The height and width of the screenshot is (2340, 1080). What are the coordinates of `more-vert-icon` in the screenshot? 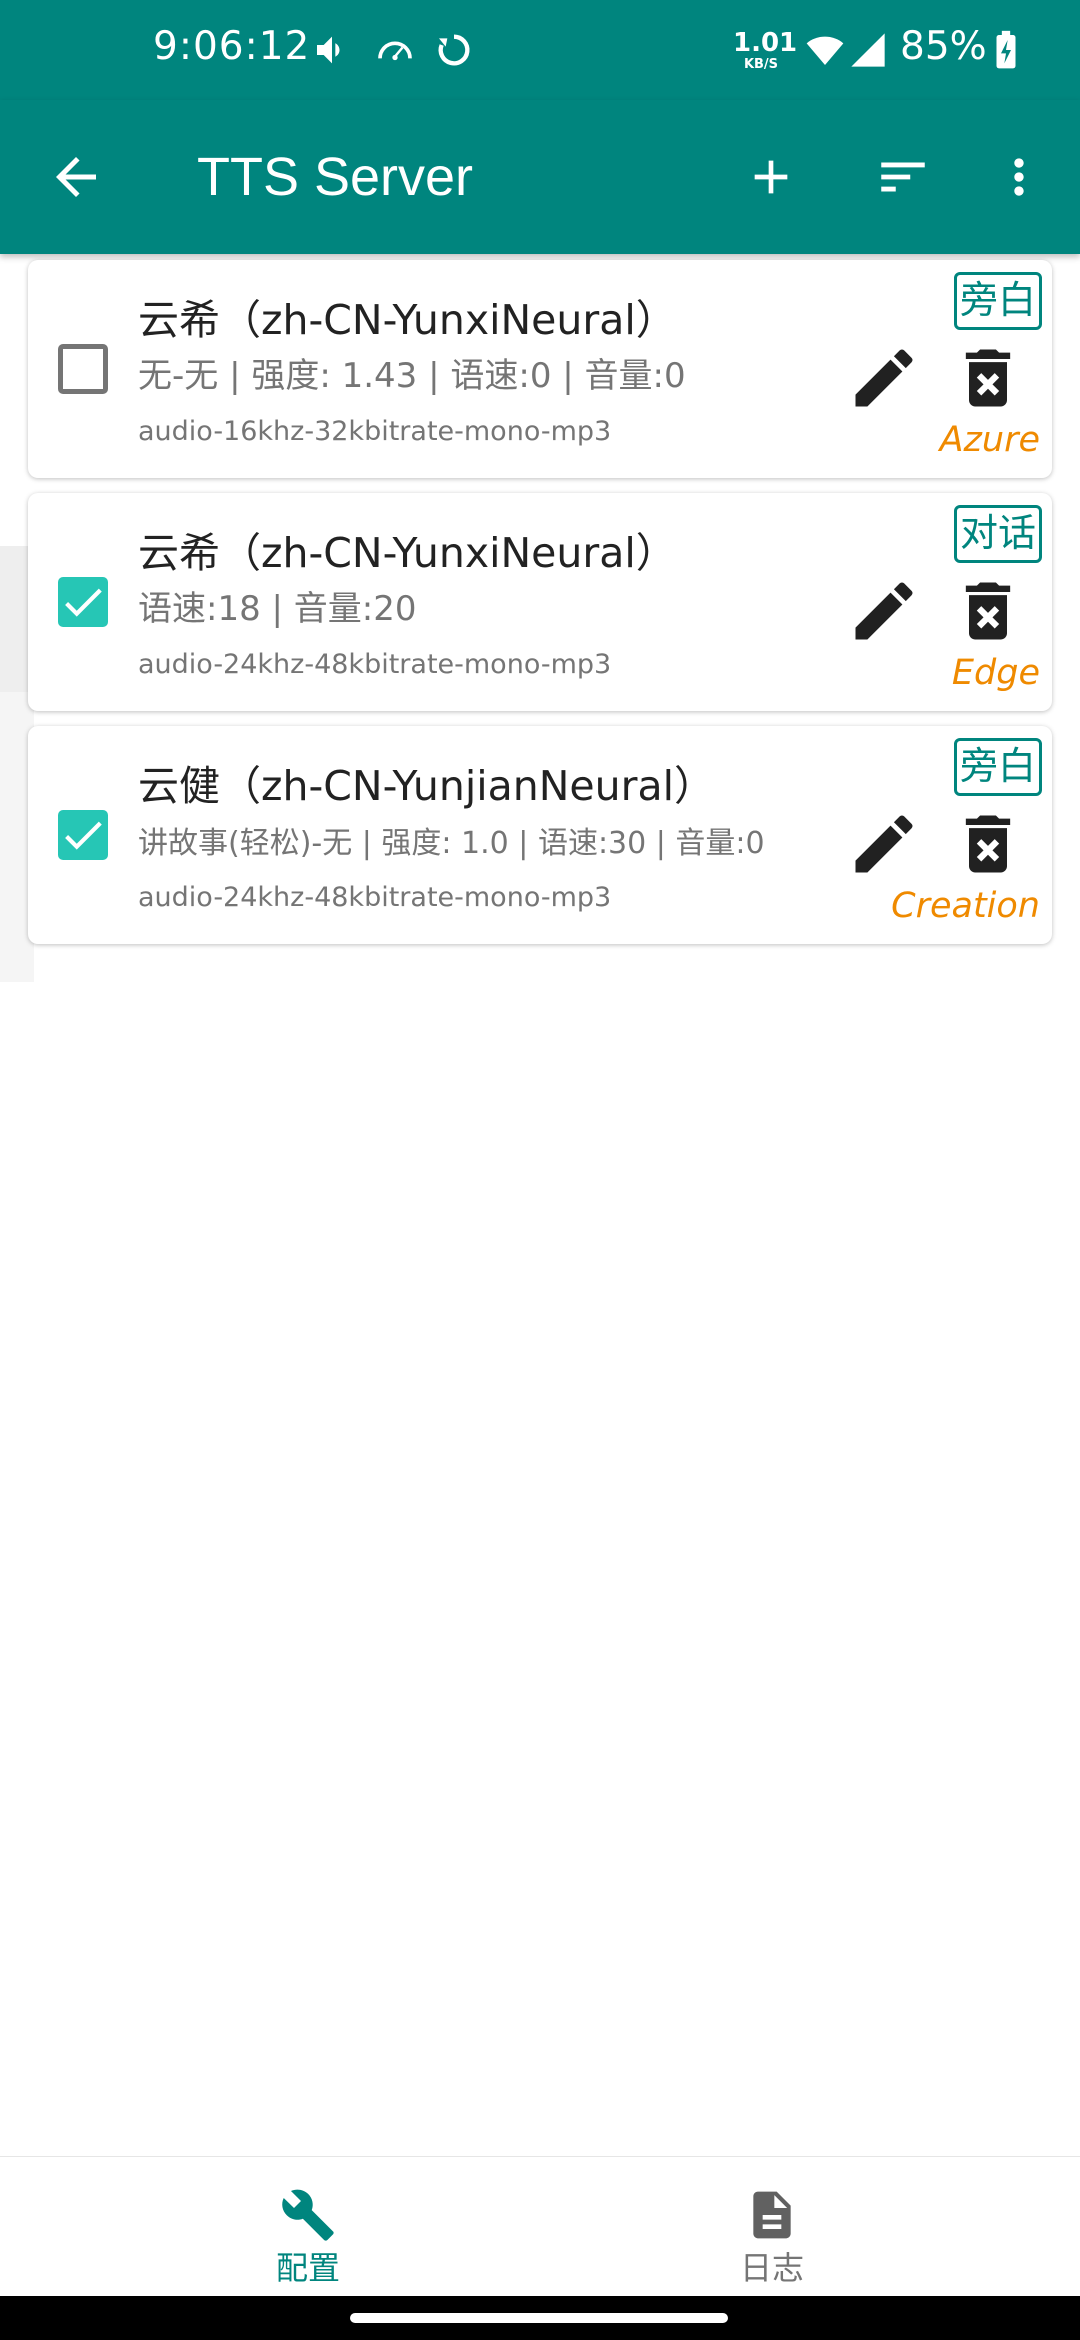 It's located at (1019, 177).